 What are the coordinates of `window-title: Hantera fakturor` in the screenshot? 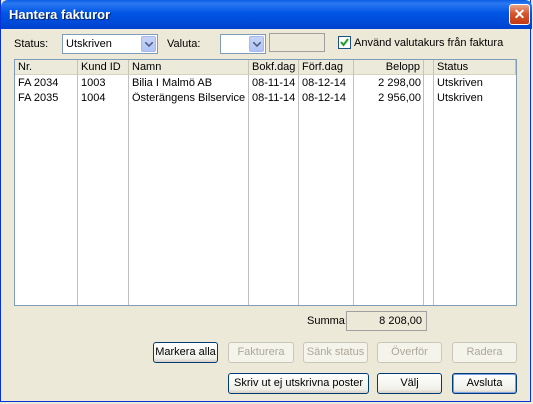 It's located at (60, 14).